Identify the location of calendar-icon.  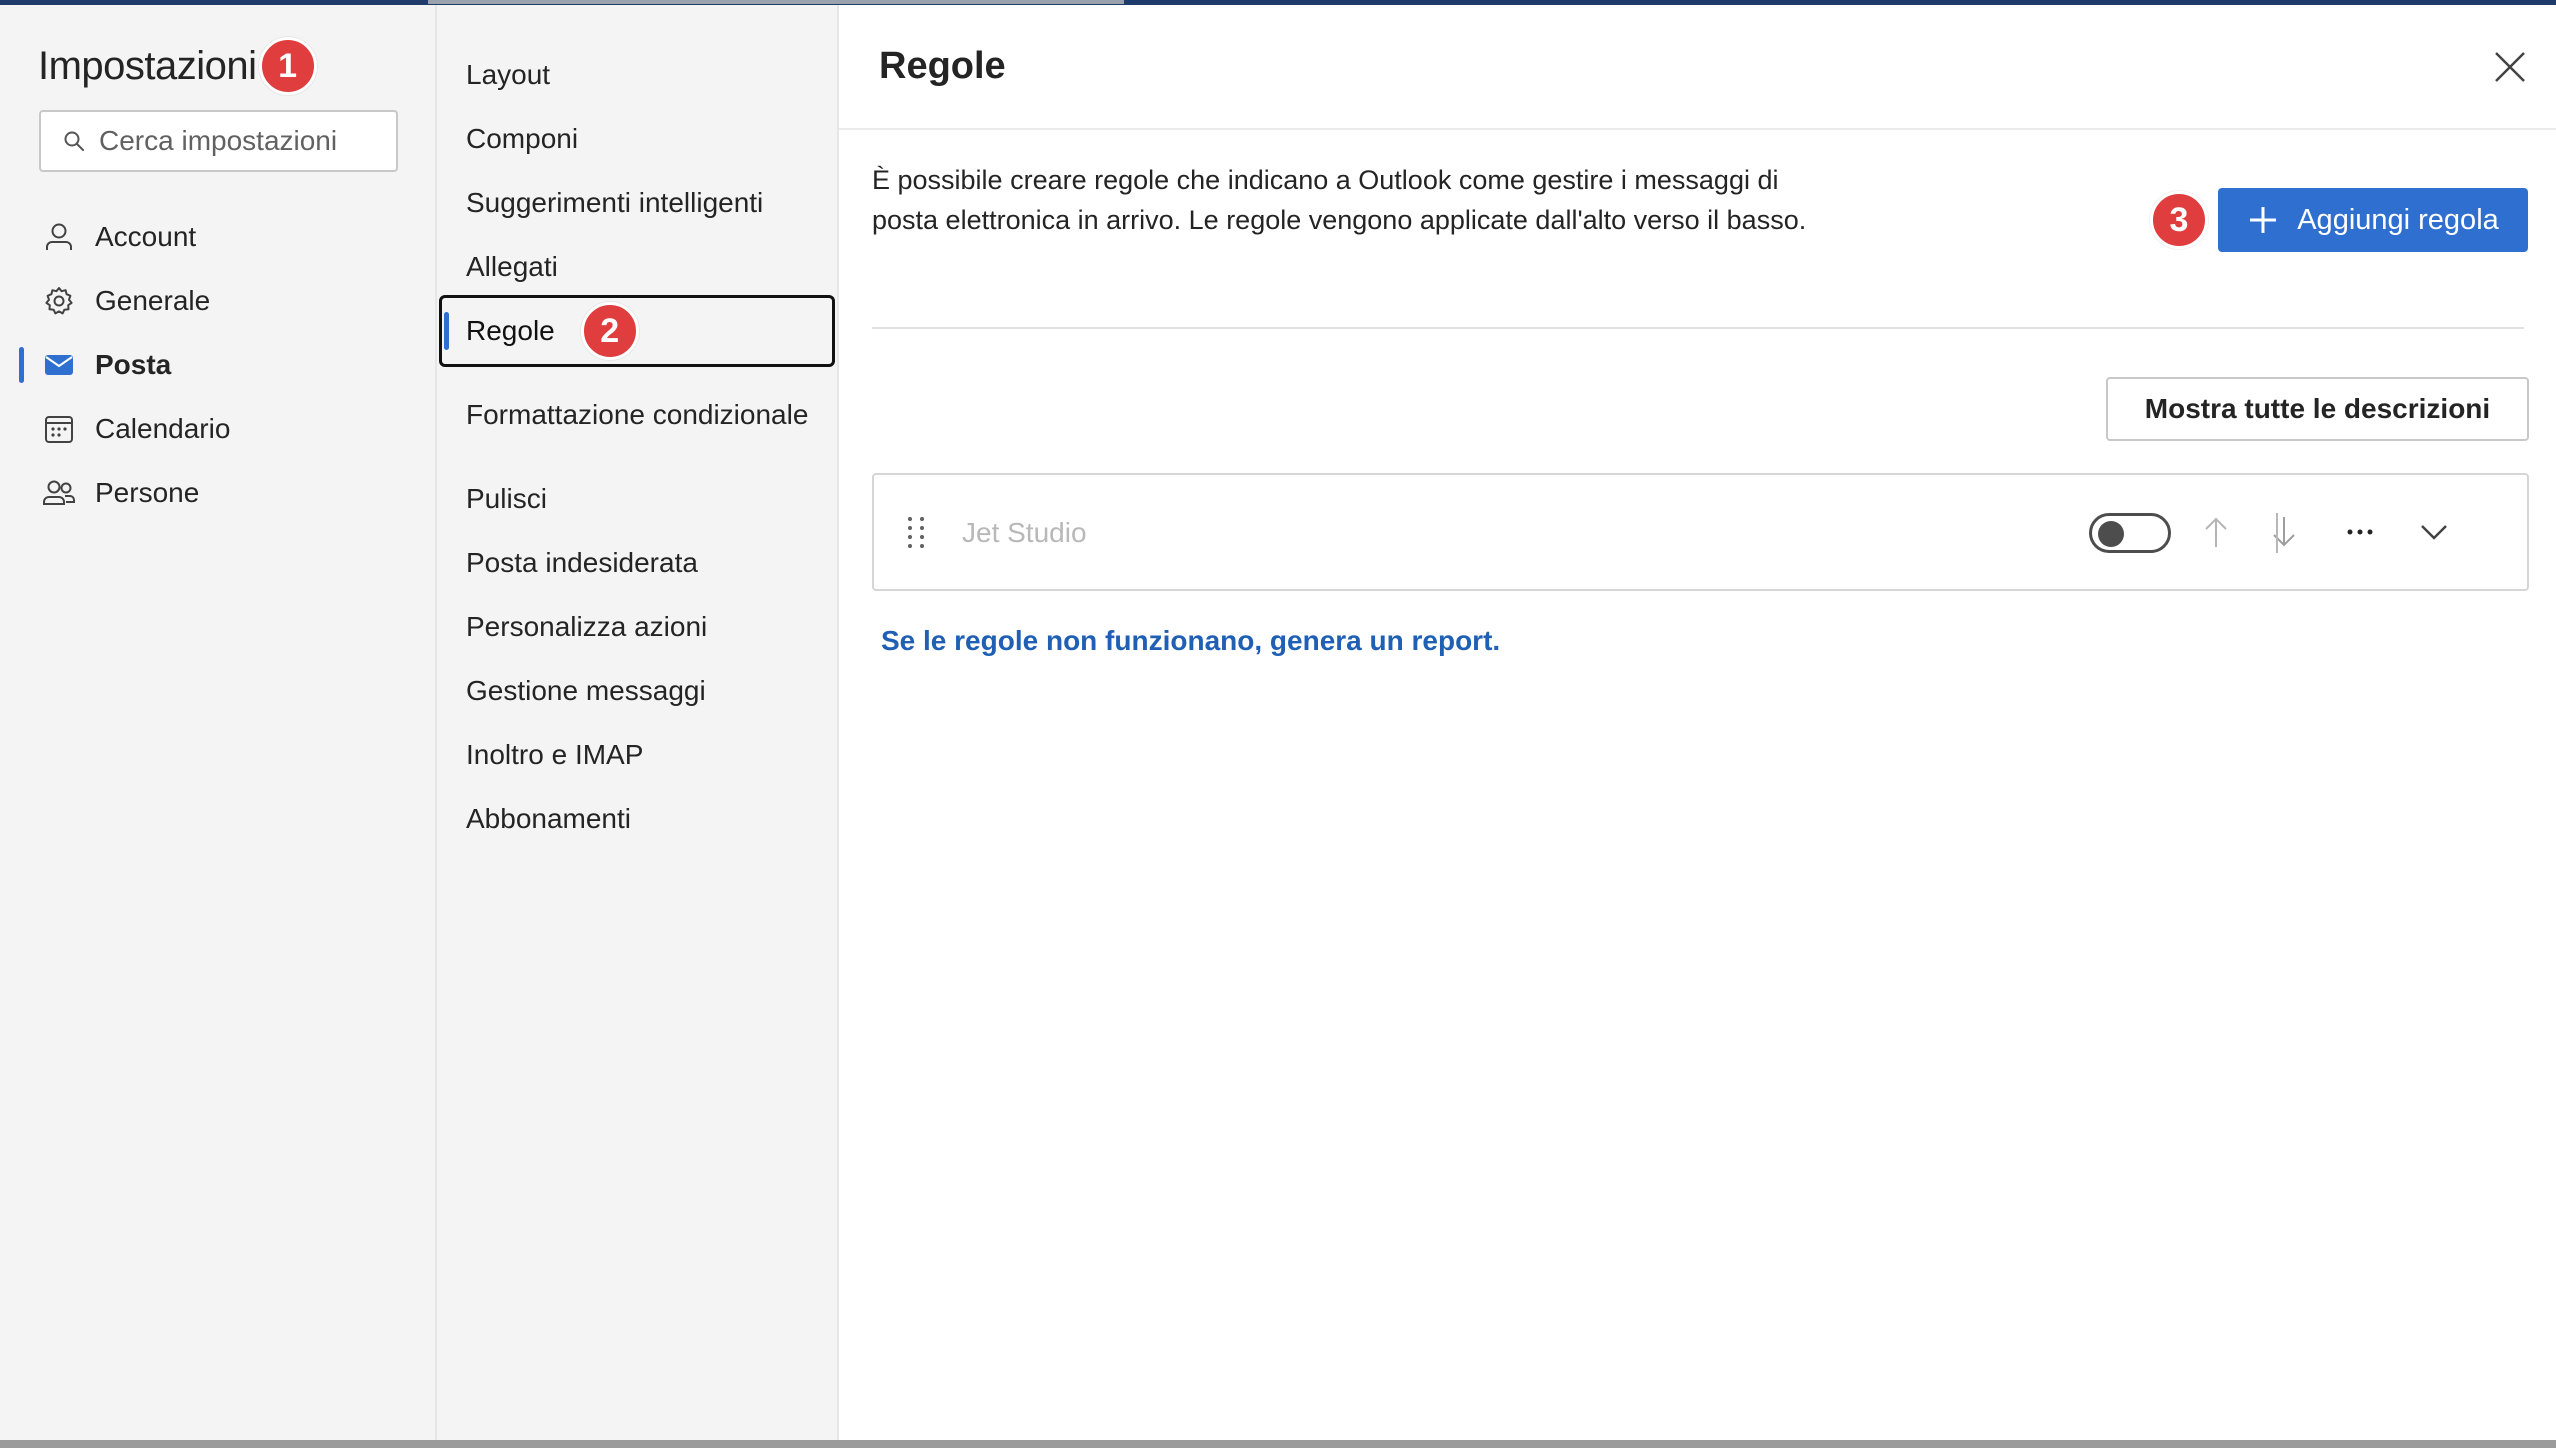
(59, 429).